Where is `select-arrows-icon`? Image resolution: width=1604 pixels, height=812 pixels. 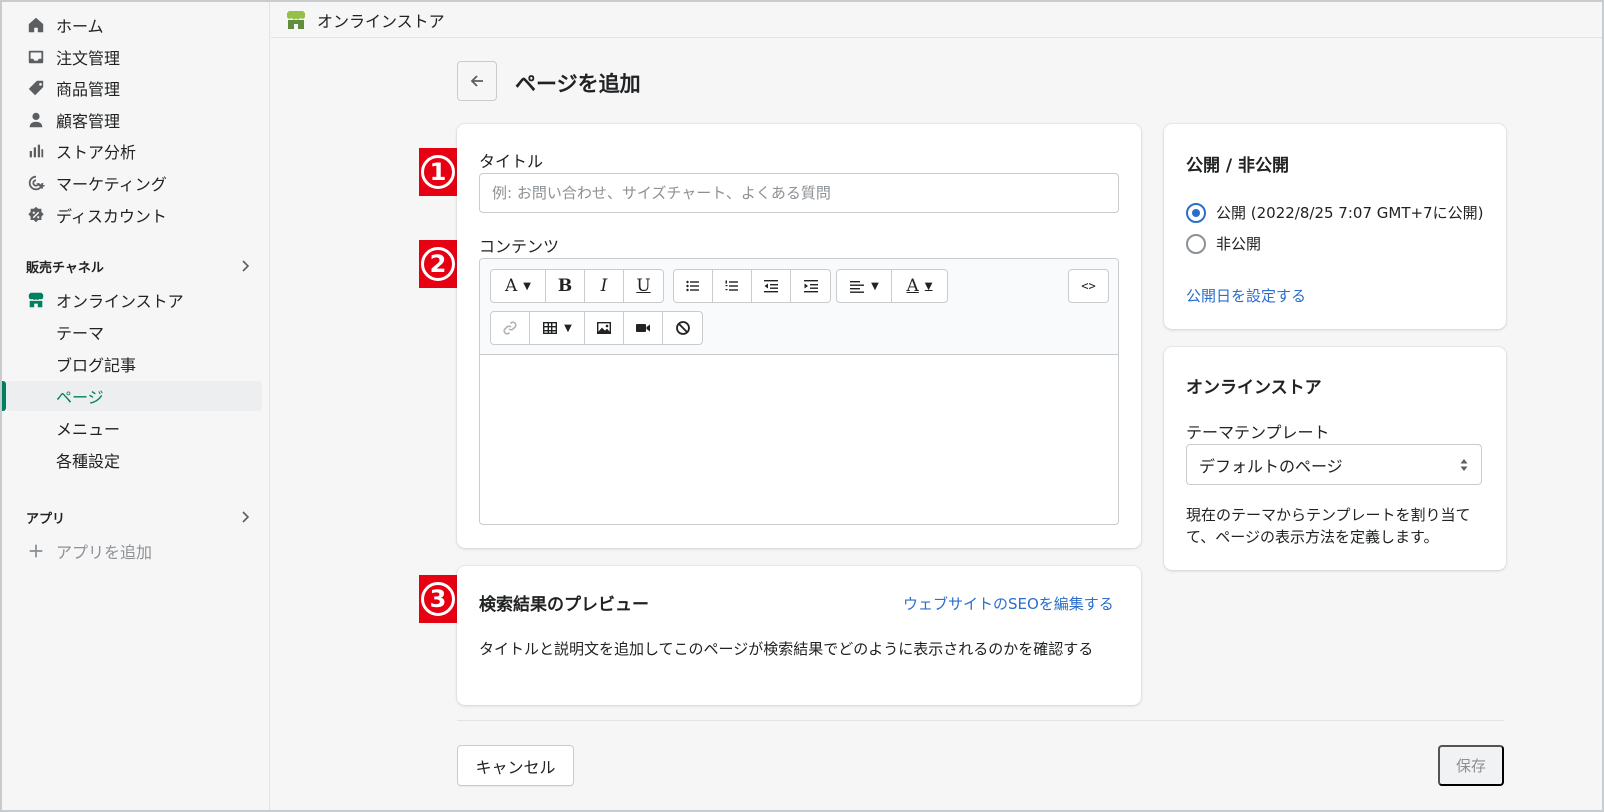
select-arrows-icon is located at coordinates (1464, 464).